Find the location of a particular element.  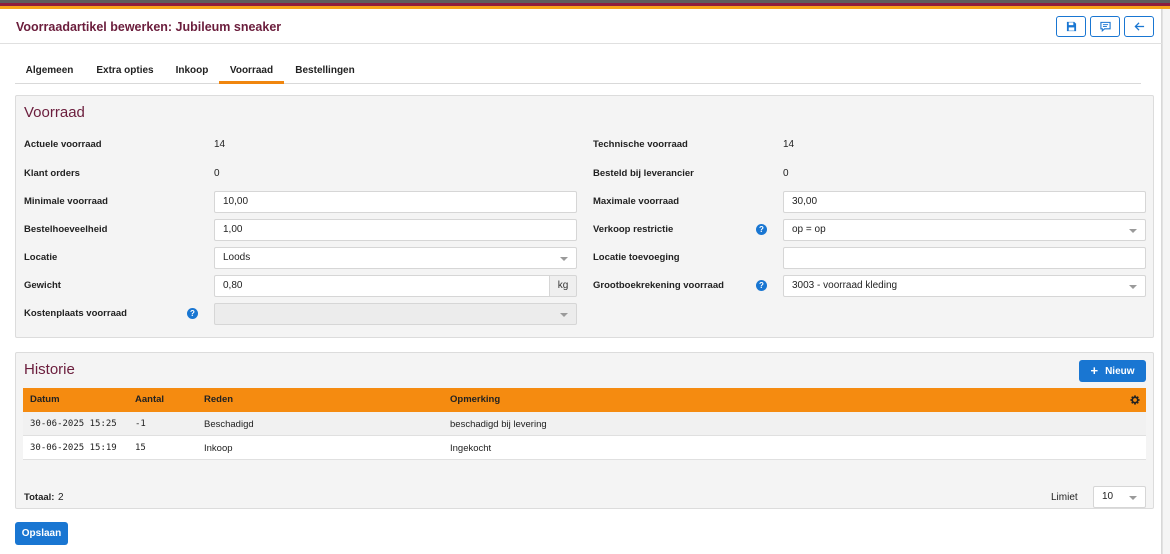

tab-voorraad: Voorraad is located at coordinates (251, 73).